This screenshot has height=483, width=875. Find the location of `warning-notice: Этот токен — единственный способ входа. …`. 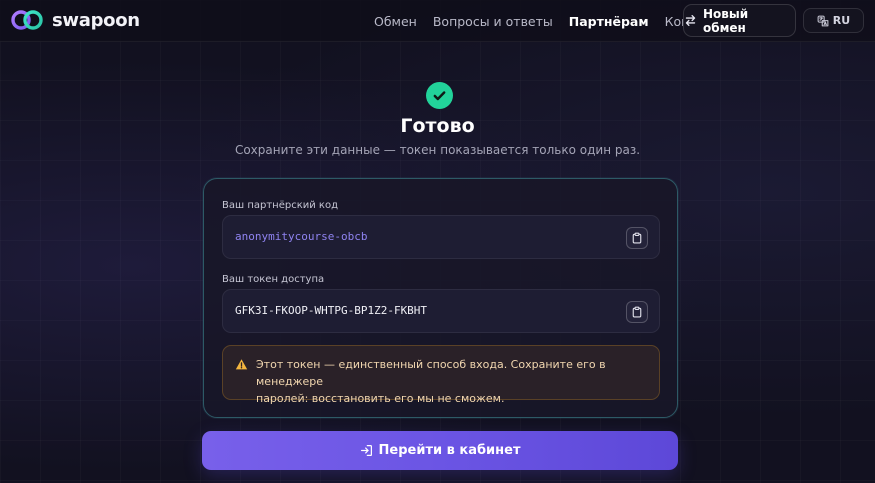

warning-notice: Этот токен — единственный способ входа. … is located at coordinates (441, 375).